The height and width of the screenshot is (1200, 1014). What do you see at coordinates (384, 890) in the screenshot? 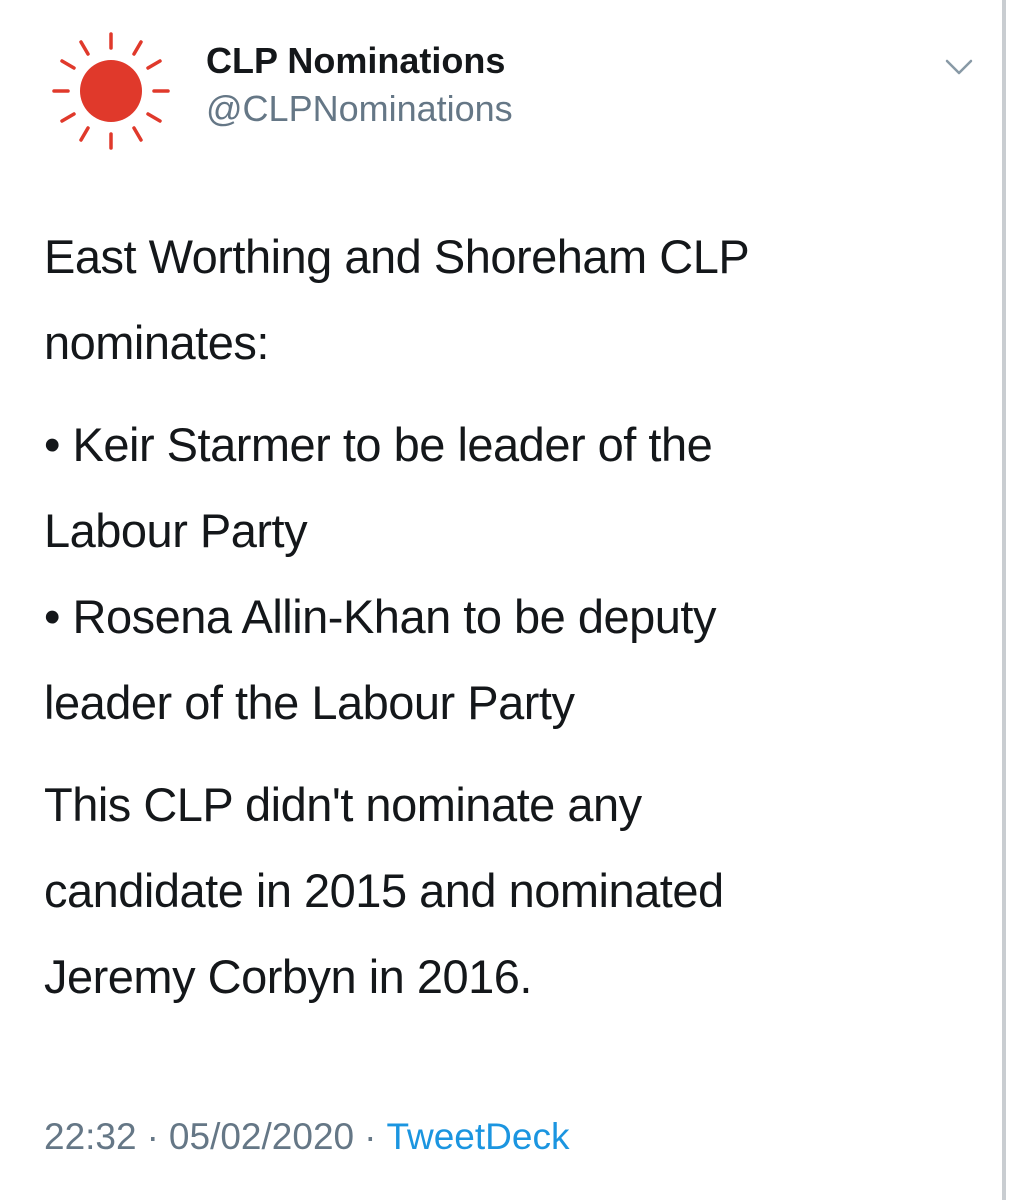
I see `closing-line: candidate in 2015 and nominated` at bounding box center [384, 890].